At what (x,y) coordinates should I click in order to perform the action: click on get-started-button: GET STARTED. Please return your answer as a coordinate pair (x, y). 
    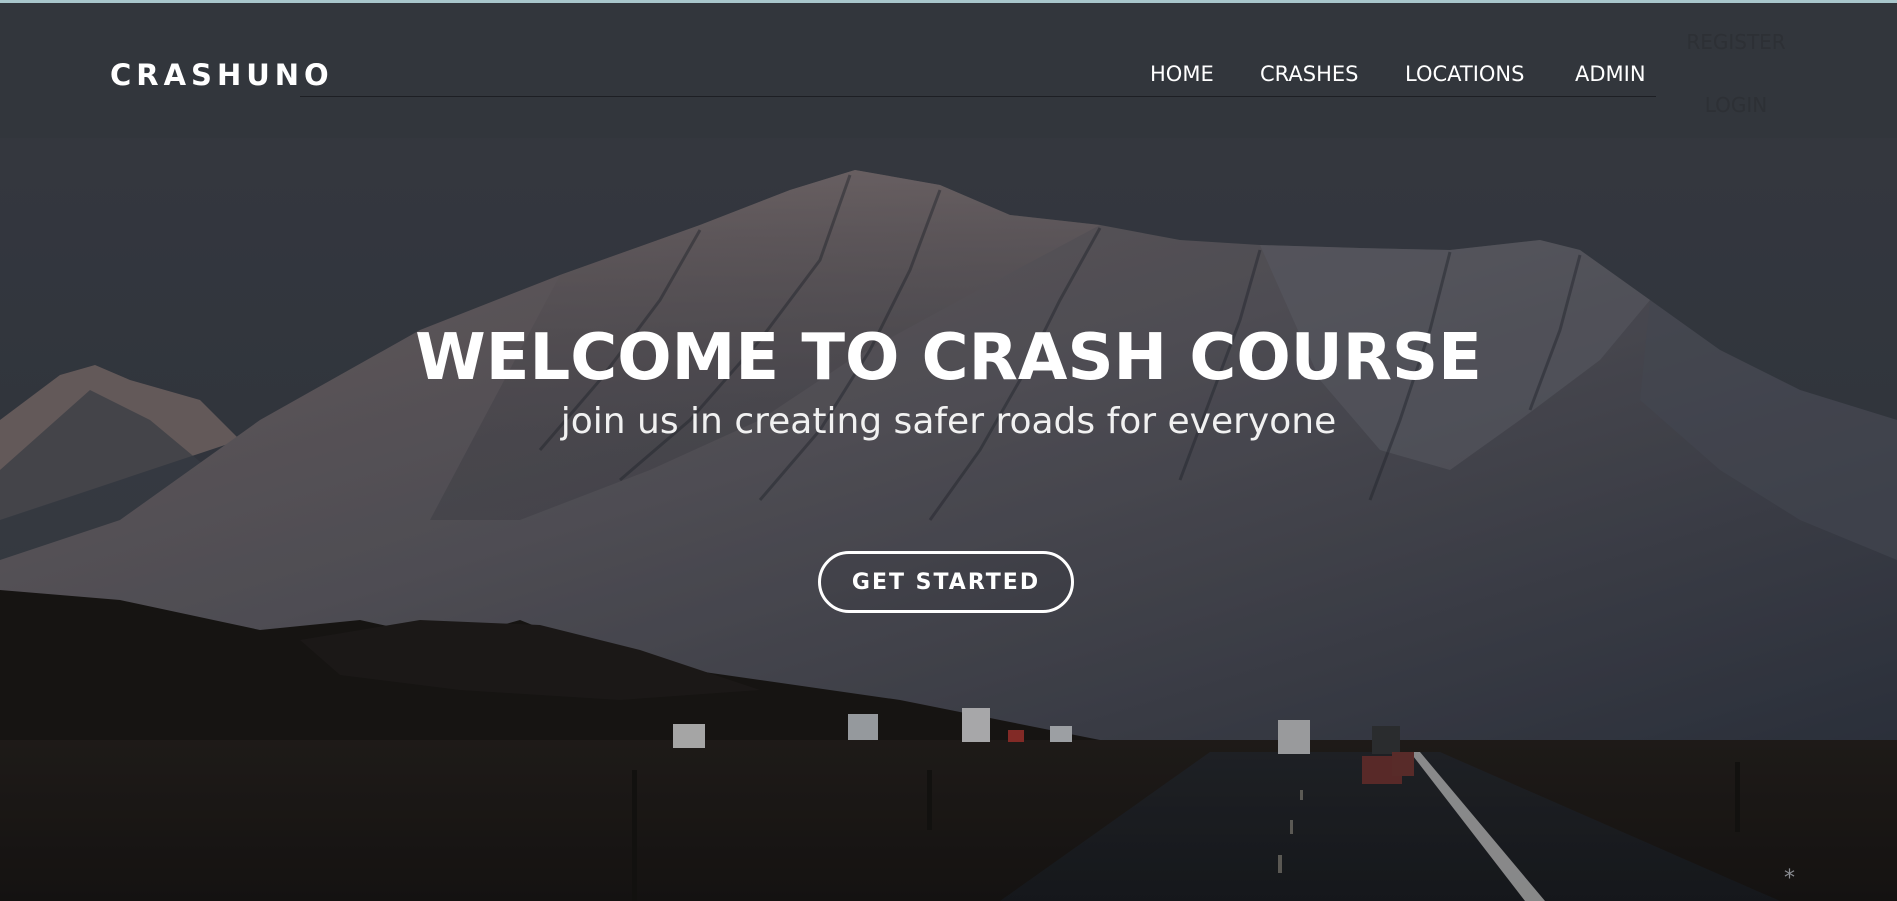
    Looking at the image, I should click on (946, 582).